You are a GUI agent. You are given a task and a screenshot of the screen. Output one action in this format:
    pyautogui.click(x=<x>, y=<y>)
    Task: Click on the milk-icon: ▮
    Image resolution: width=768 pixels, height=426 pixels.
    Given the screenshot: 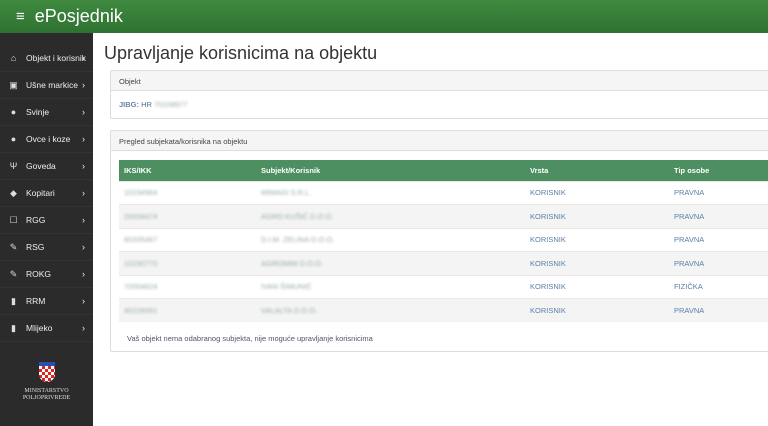 What is the action you would take?
    pyautogui.click(x=13, y=327)
    